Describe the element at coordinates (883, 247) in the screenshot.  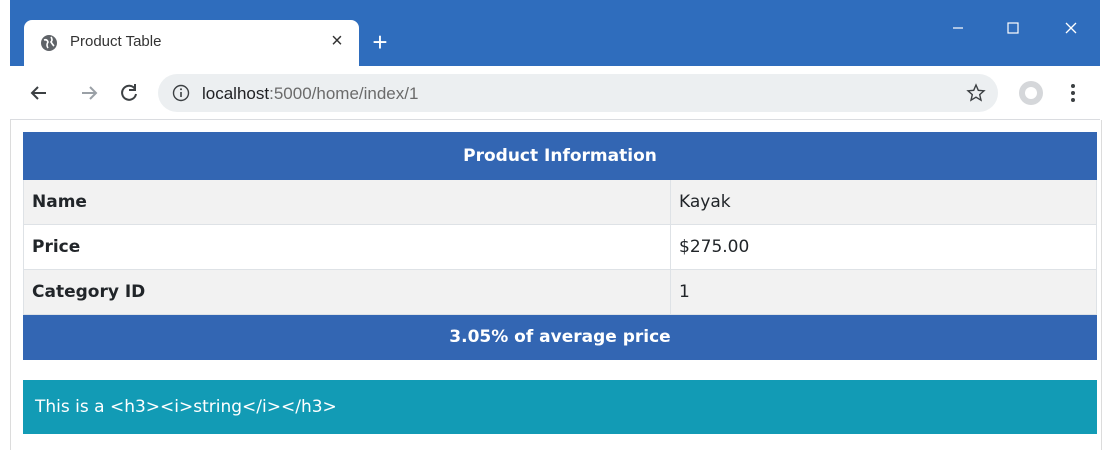
I see `row-value: $275.00` at that location.